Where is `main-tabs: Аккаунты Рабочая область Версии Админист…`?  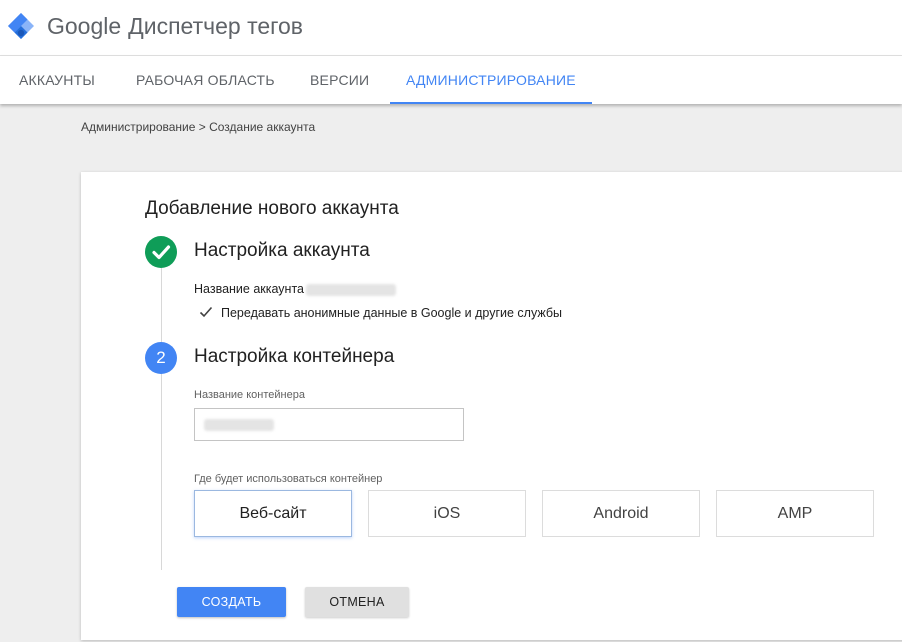
main-tabs: Аккаунты Рабочая область Версии Админист… is located at coordinates (451, 80).